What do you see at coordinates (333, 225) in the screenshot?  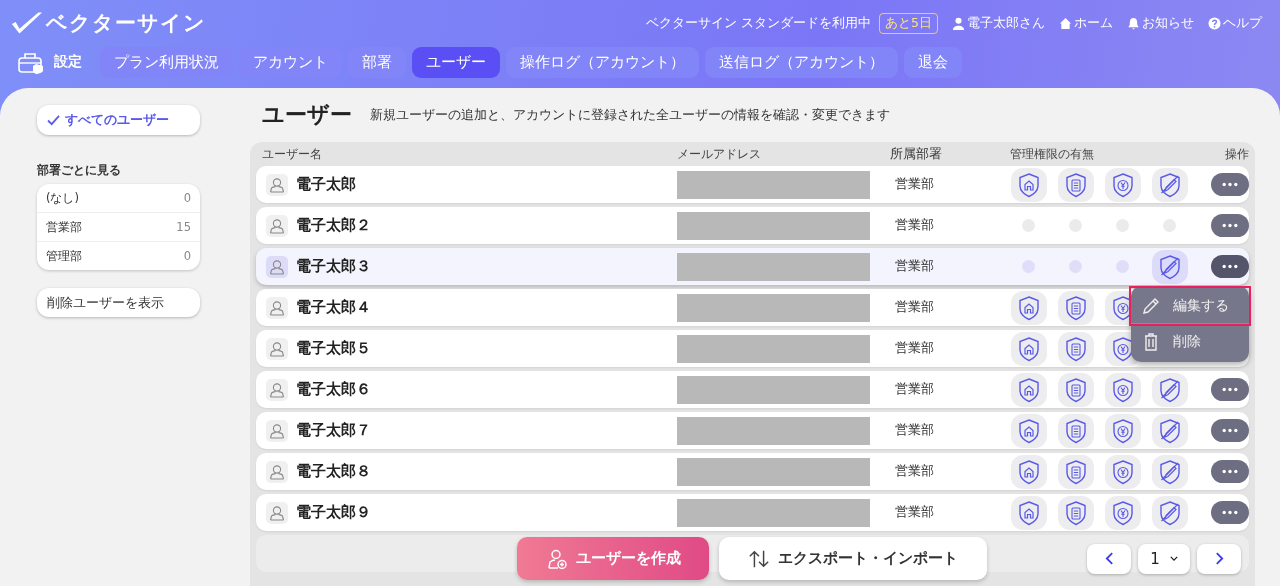 I see `user-name: 電子太郎２` at bounding box center [333, 225].